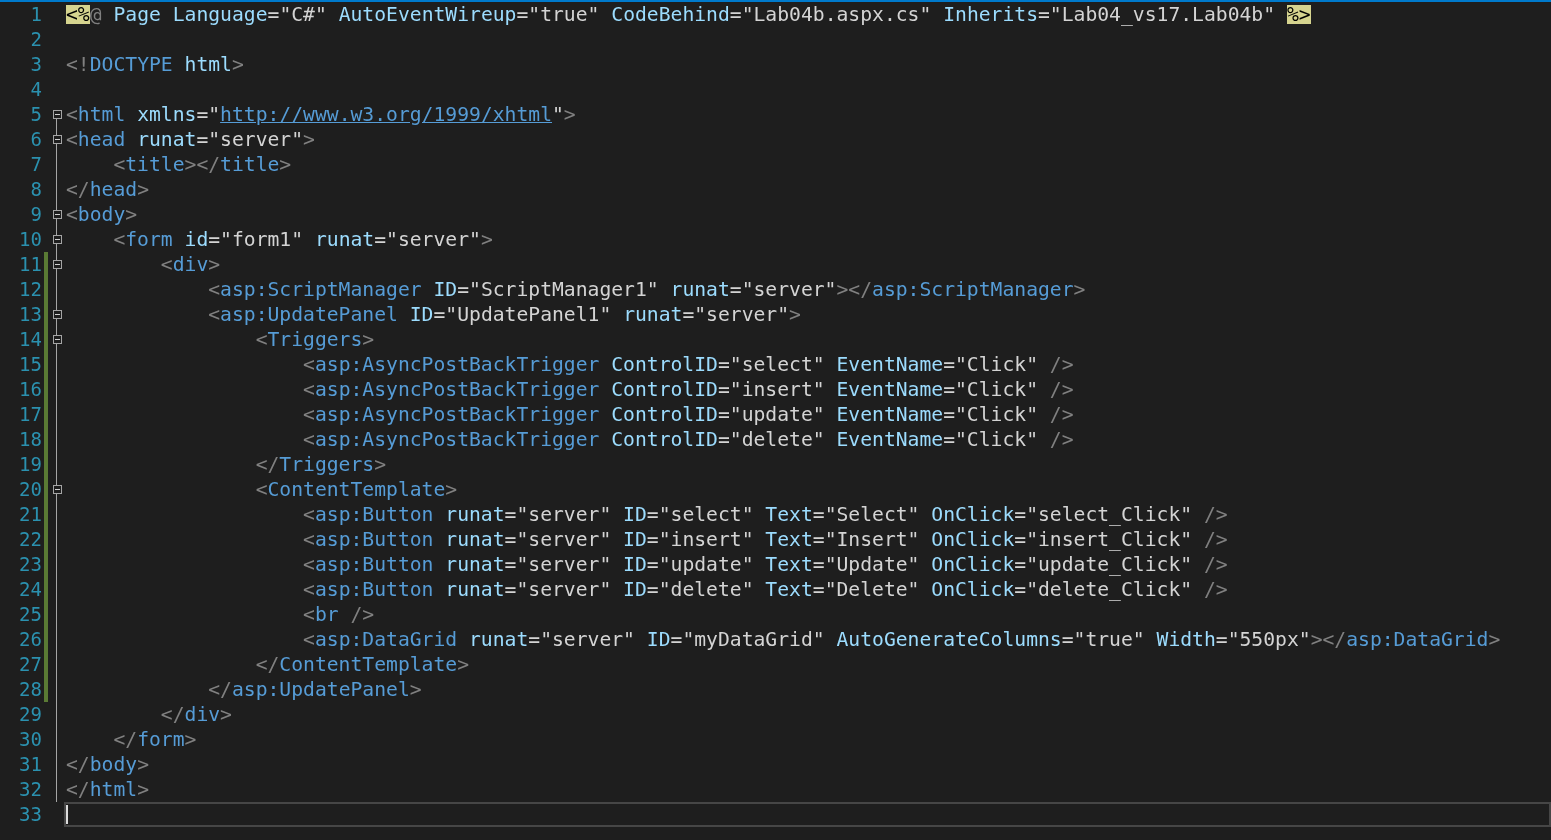 The image size is (1551, 840). I want to click on code-line: <body>, so click(102, 214).